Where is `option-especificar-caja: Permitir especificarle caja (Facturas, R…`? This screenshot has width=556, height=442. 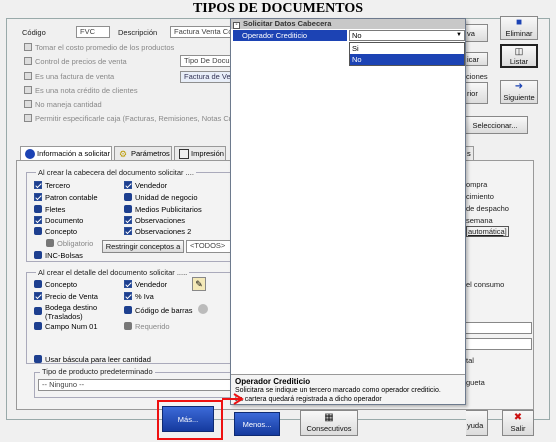
option-especificar-caja: Permitir especificarle caja (Facturas, R… is located at coordinates (127, 118).